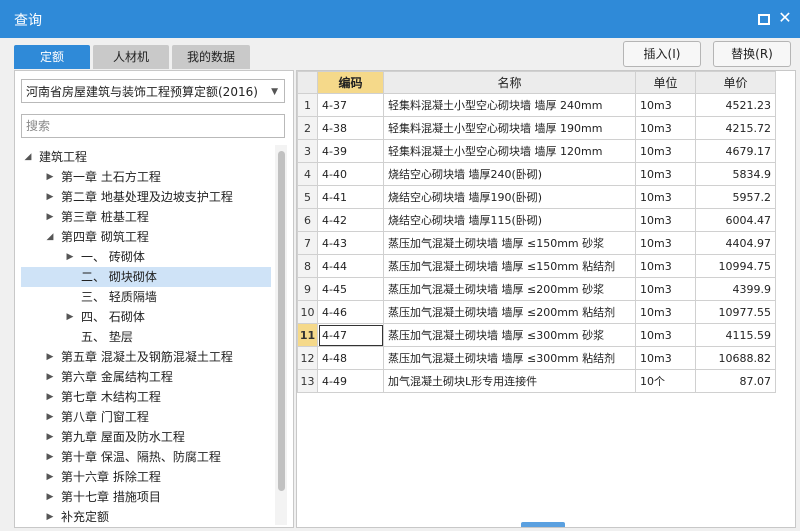 The width and height of the screenshot is (800, 531). I want to click on name-cell: 加气混凝土砌块L形专用连接件, so click(509, 381).